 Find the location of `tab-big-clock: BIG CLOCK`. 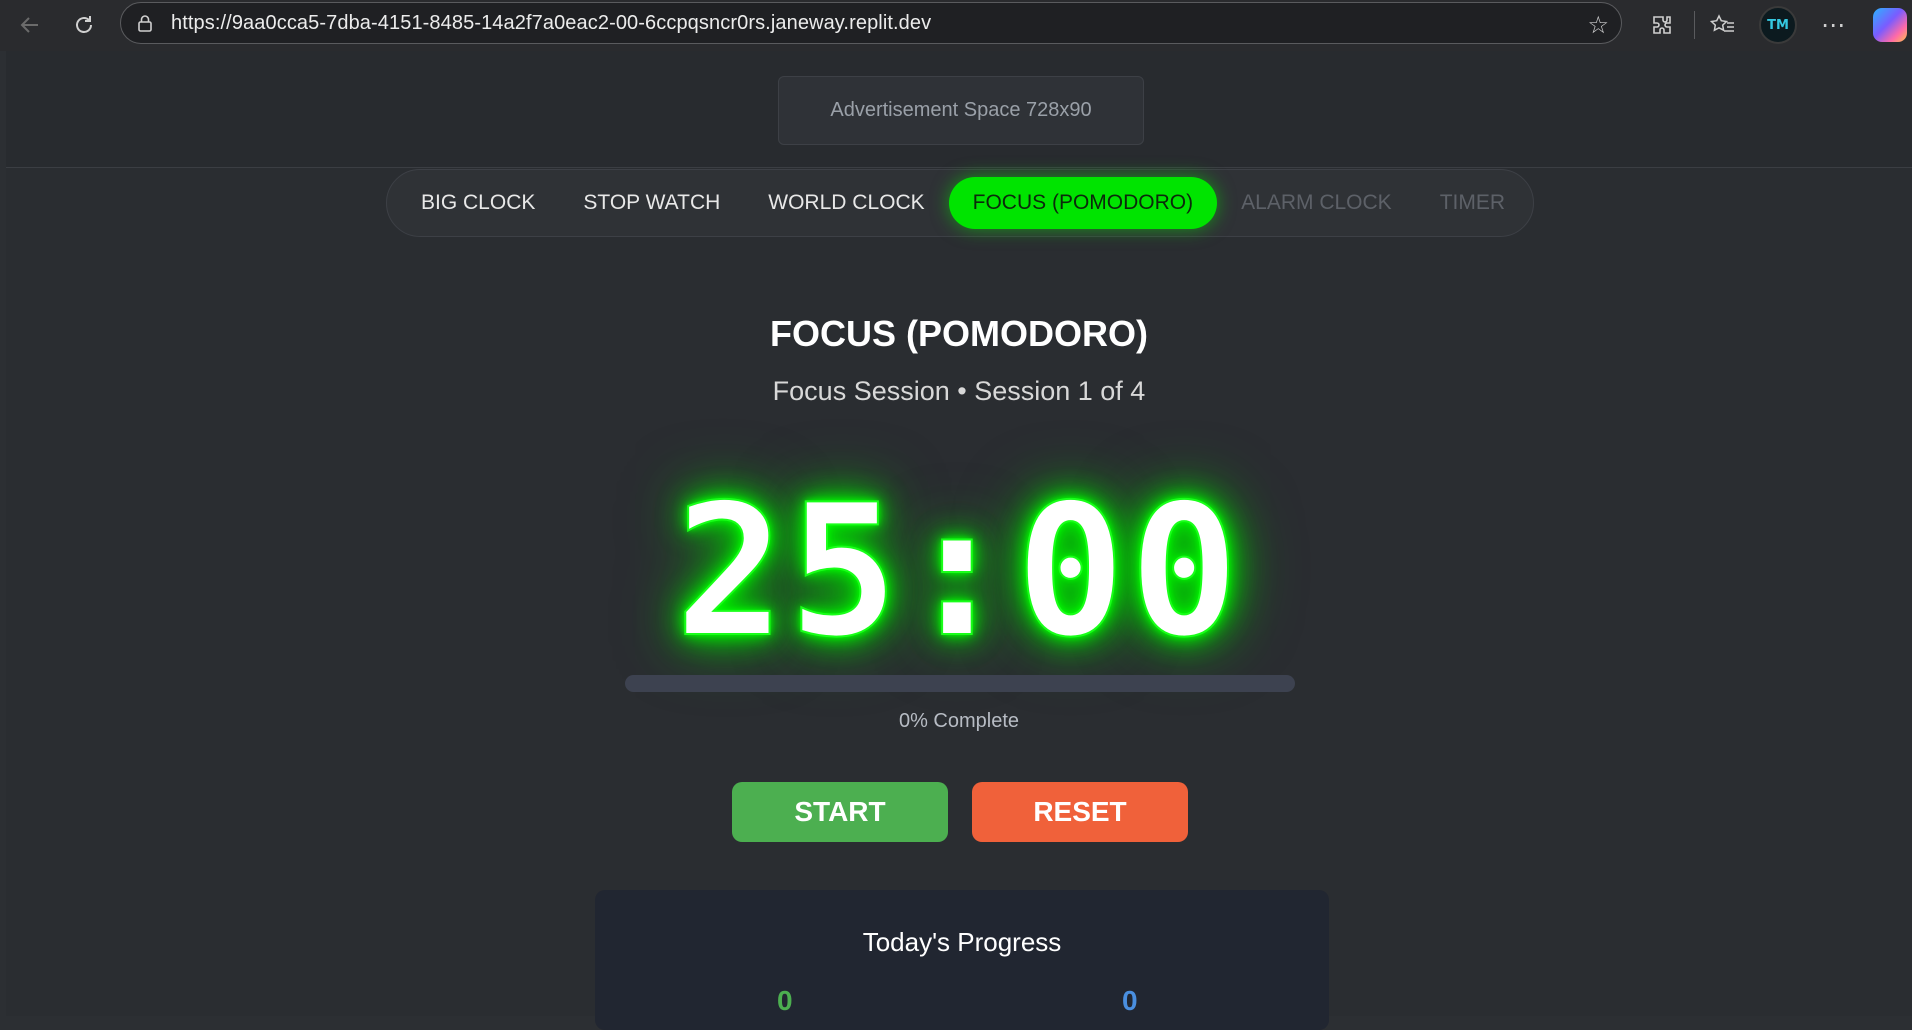

tab-big-clock: BIG CLOCK is located at coordinates (478, 203).